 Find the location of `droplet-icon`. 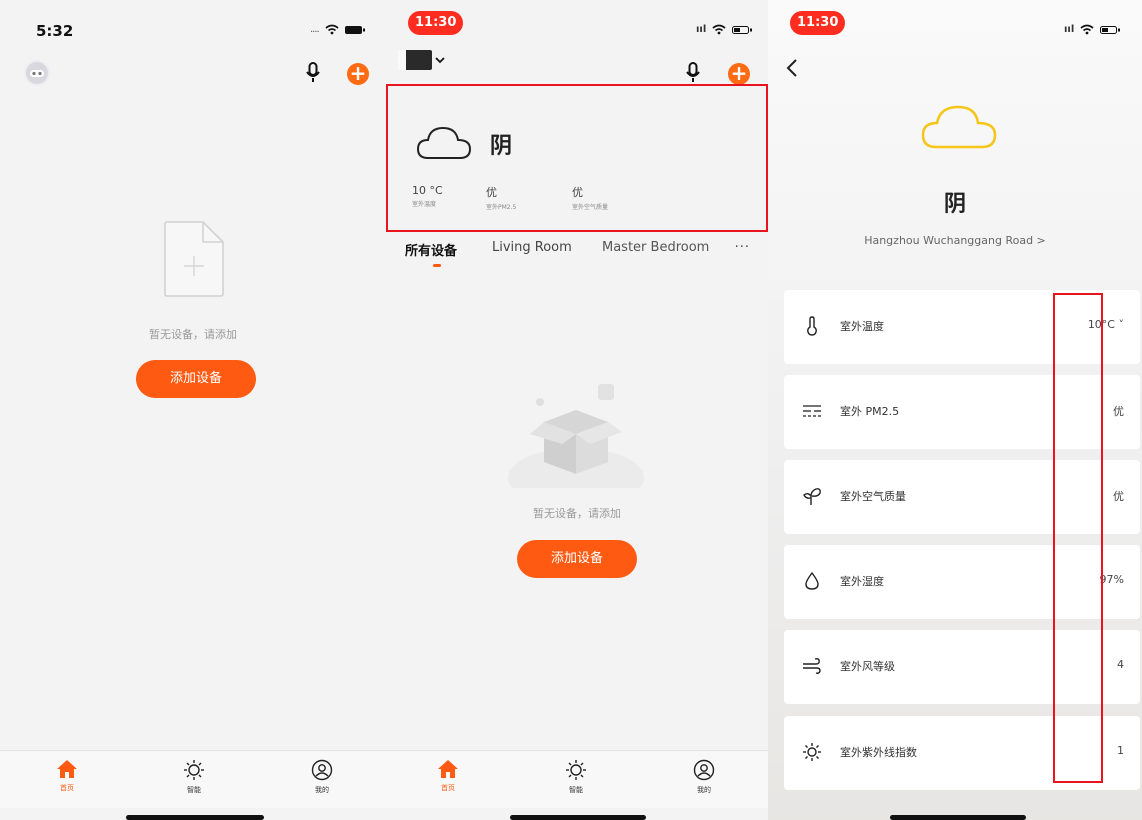

droplet-icon is located at coordinates (812, 580).